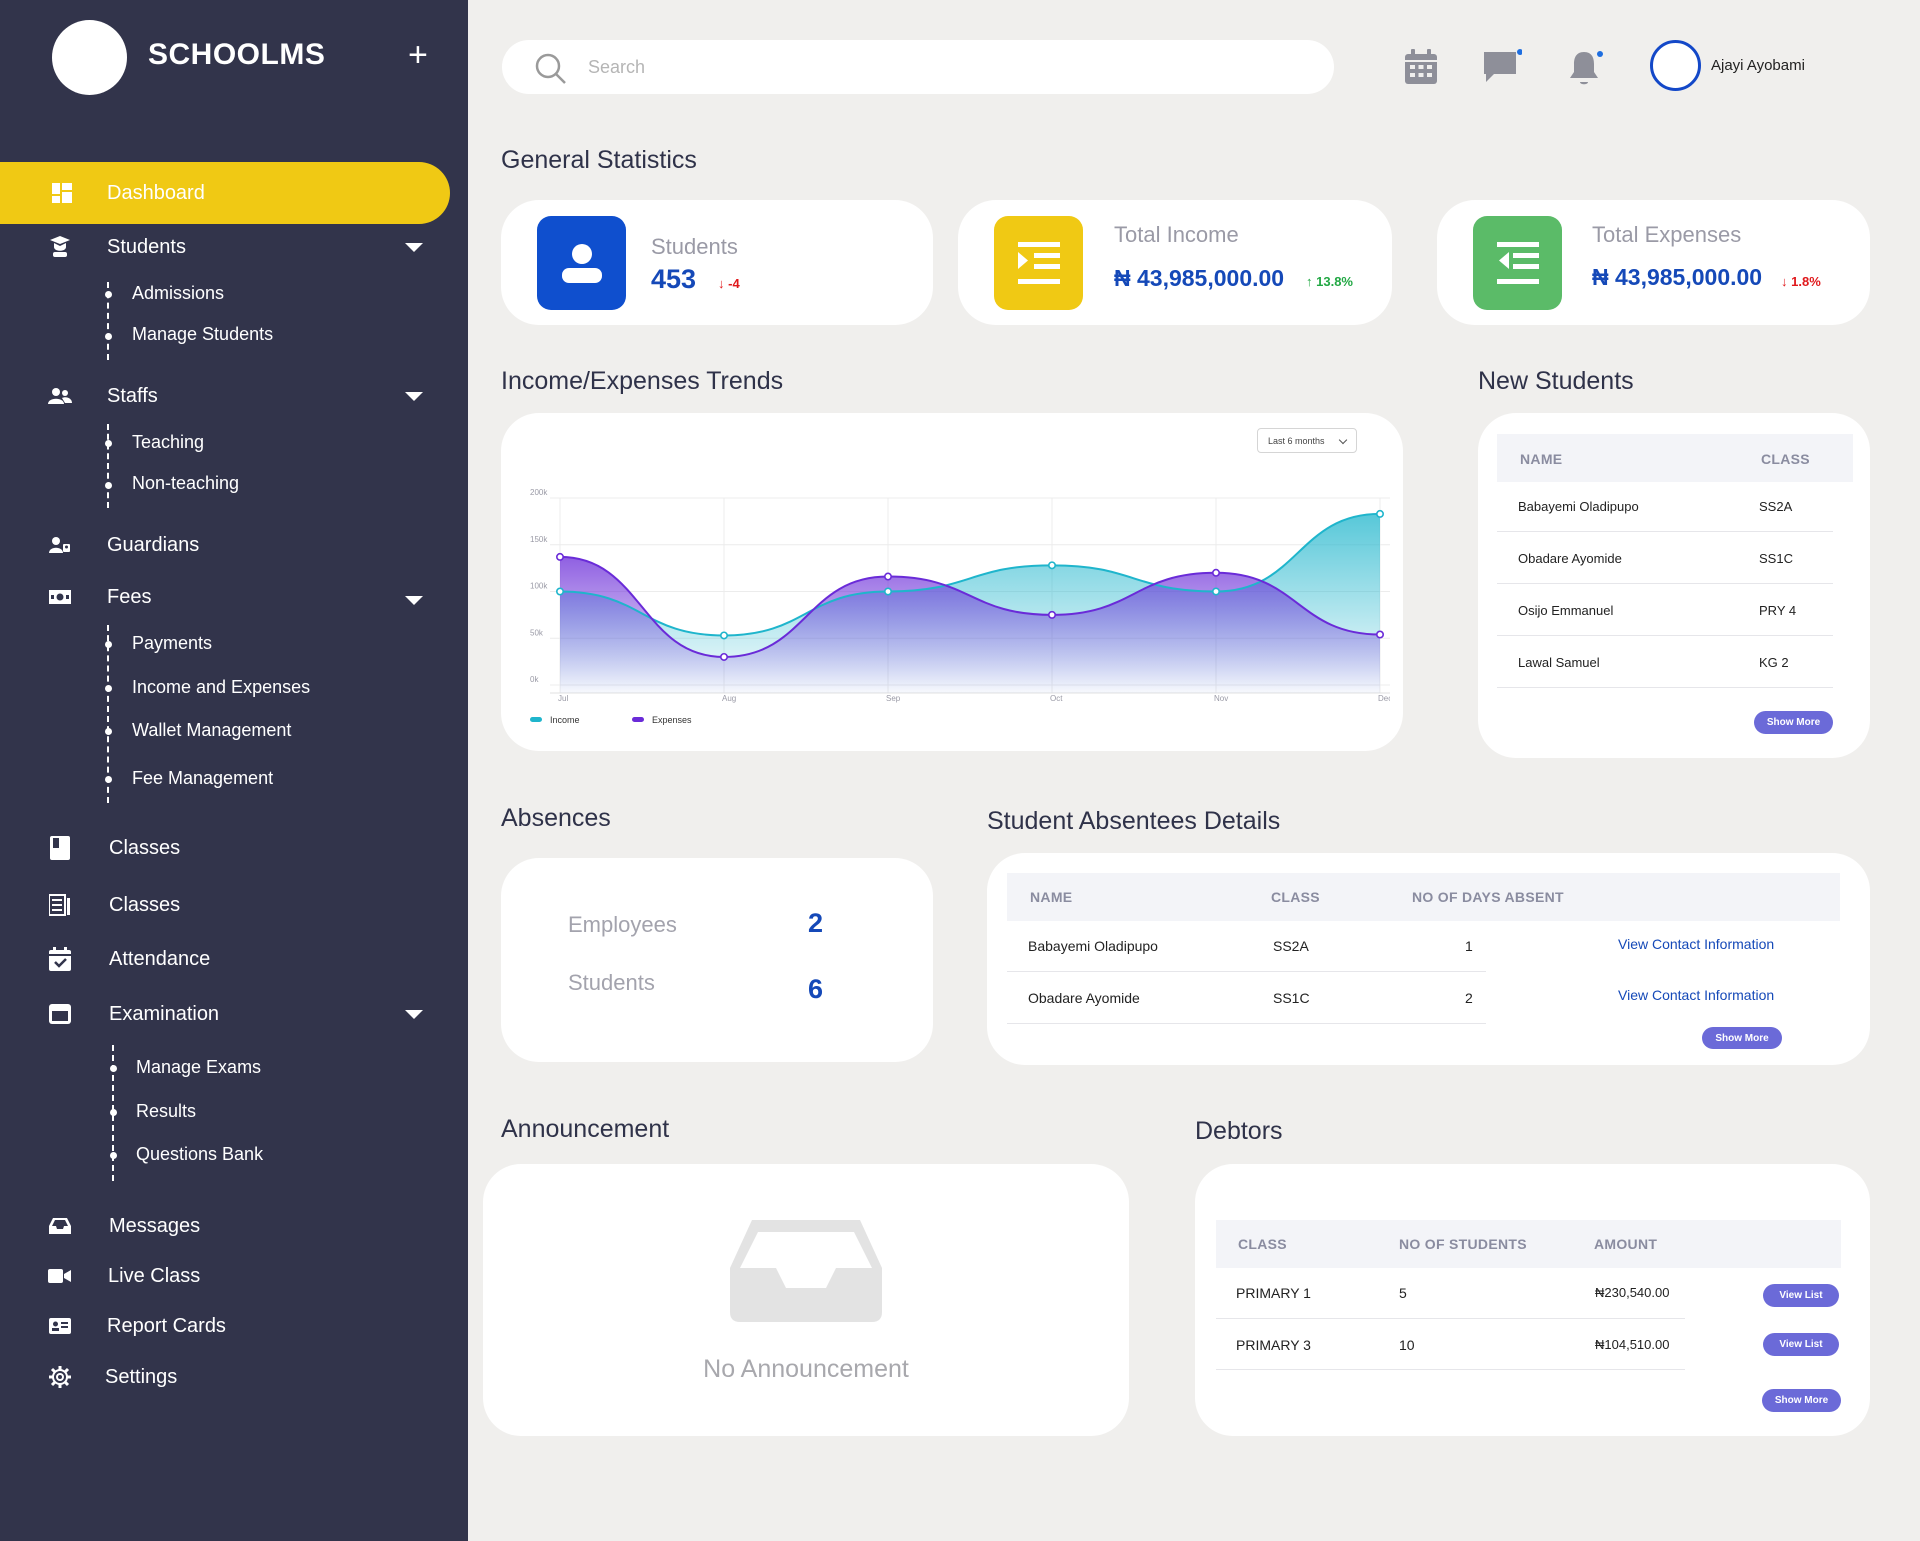 This screenshot has height=1541, width=1920. Describe the element at coordinates (108, 466) in the screenshot. I see `staffs-subnav` at that location.